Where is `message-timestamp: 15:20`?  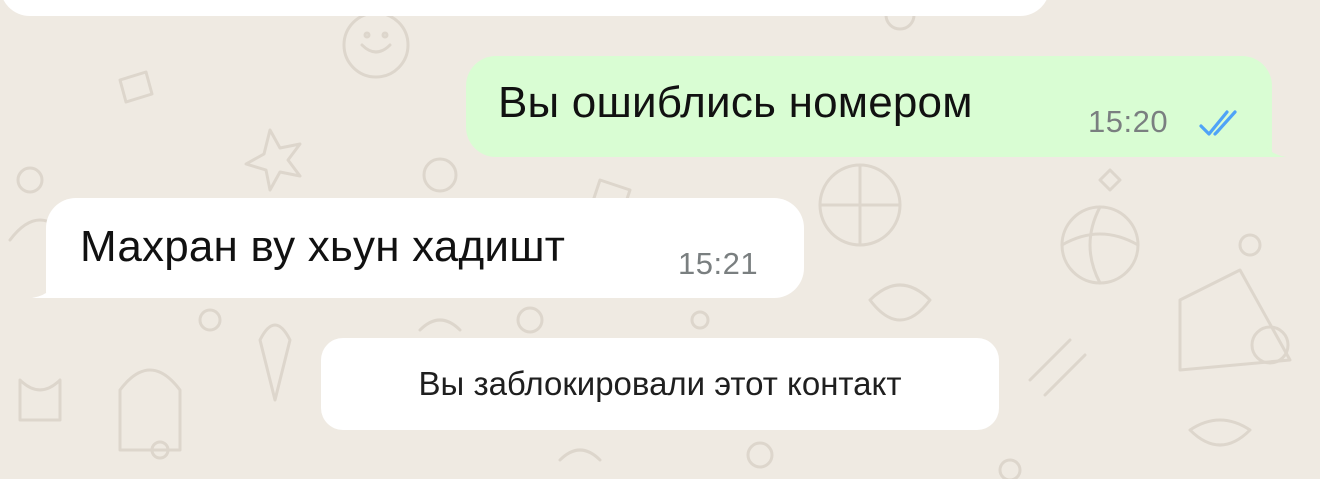
message-timestamp: 15:20 is located at coordinates (1128, 121).